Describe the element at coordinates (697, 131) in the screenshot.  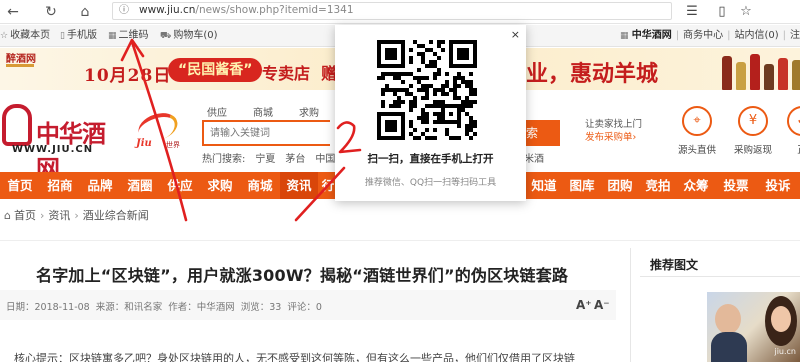
I see `service-direct-supply: ⌖ 源头直供` at that location.